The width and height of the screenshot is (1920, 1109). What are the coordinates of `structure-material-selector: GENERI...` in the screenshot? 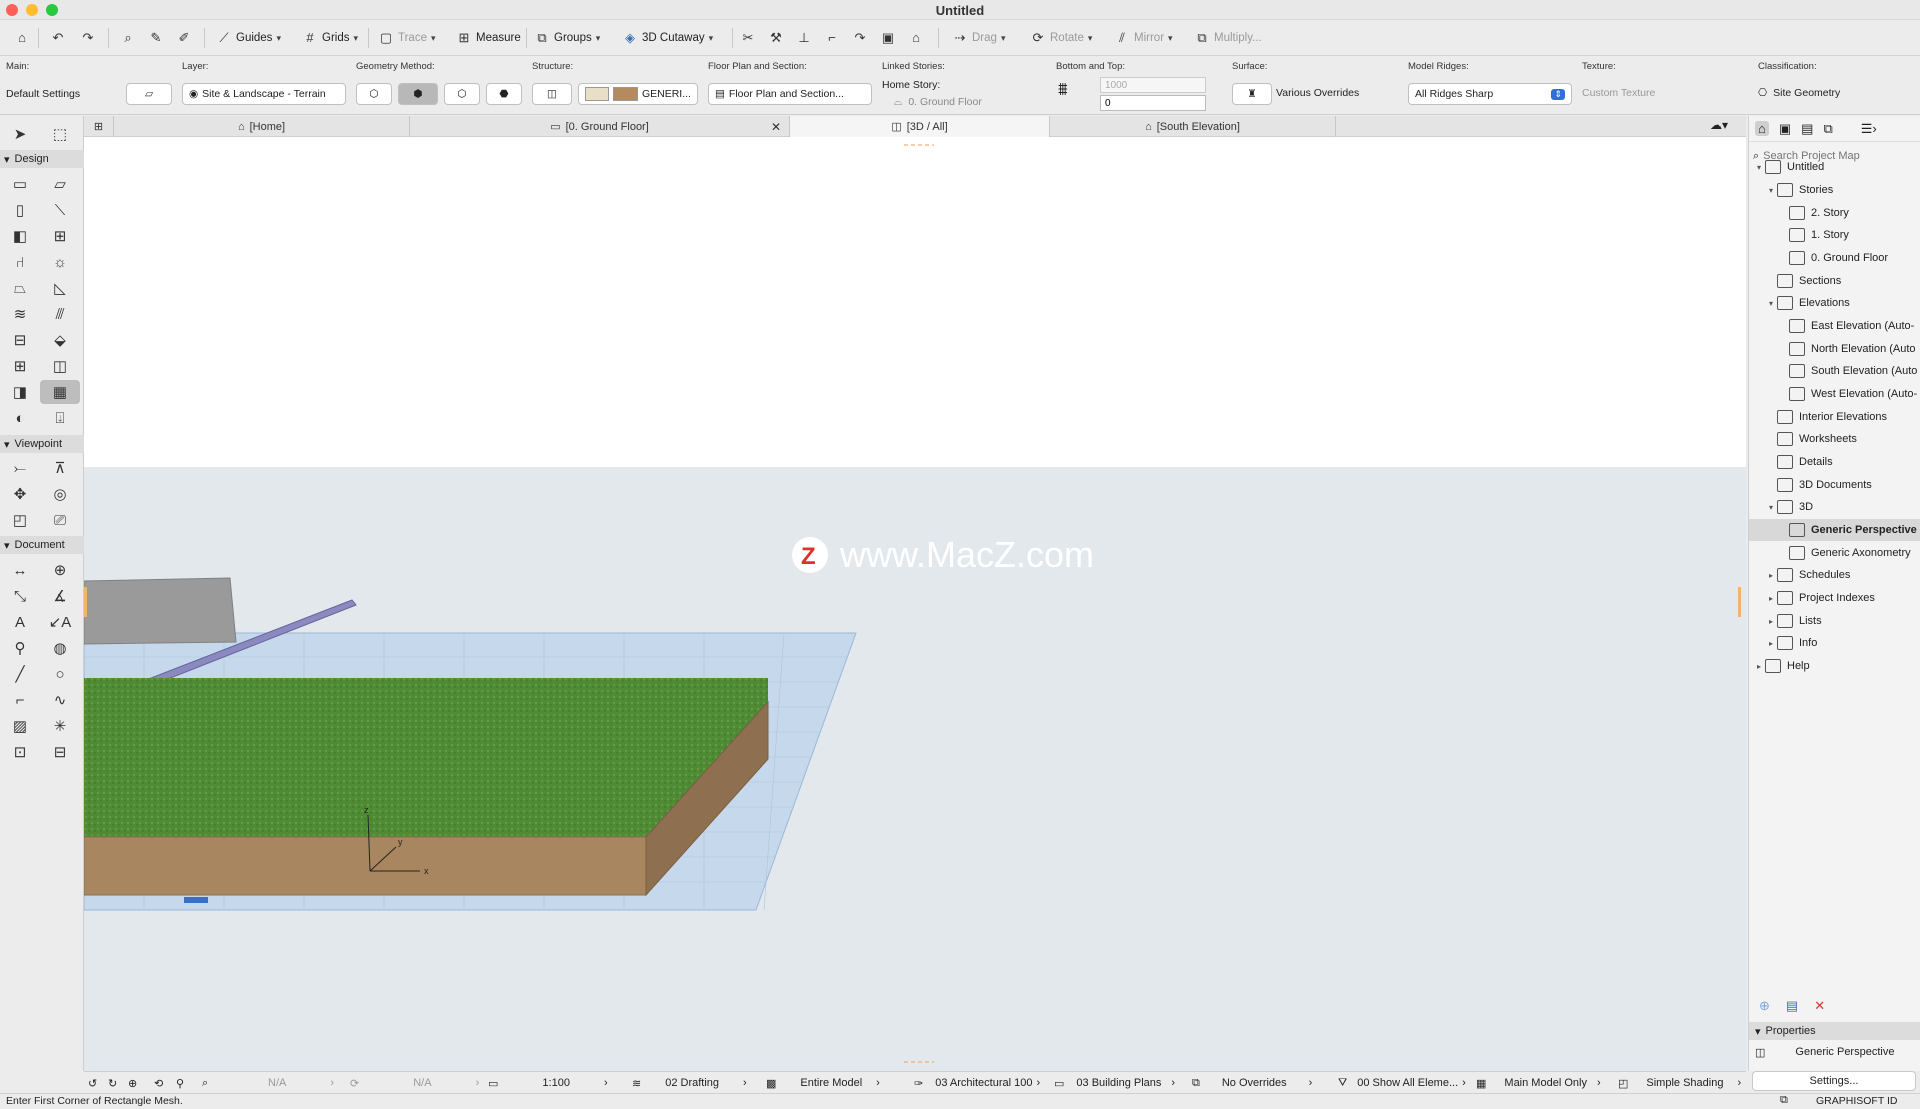 It's located at (638, 94).